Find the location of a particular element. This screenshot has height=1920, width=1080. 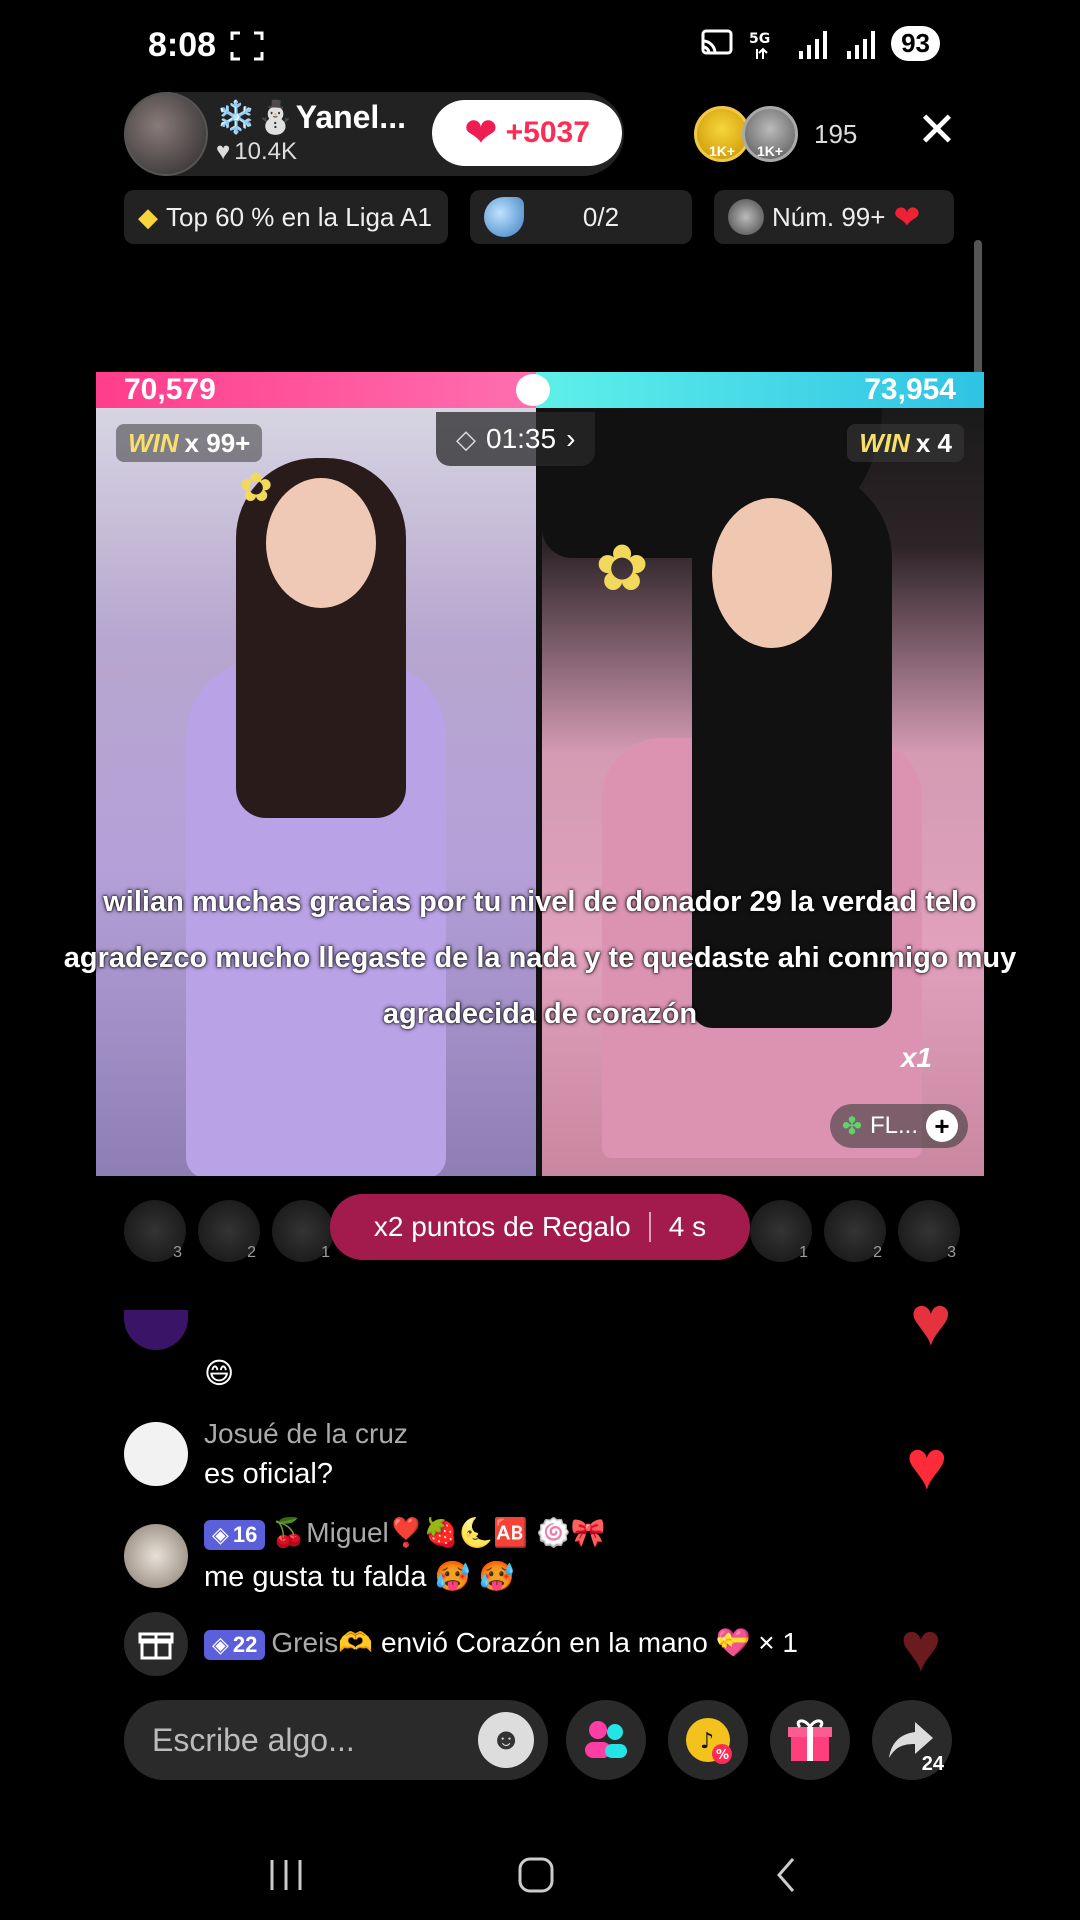

diamond-icon: ◆ is located at coordinates (148, 216).